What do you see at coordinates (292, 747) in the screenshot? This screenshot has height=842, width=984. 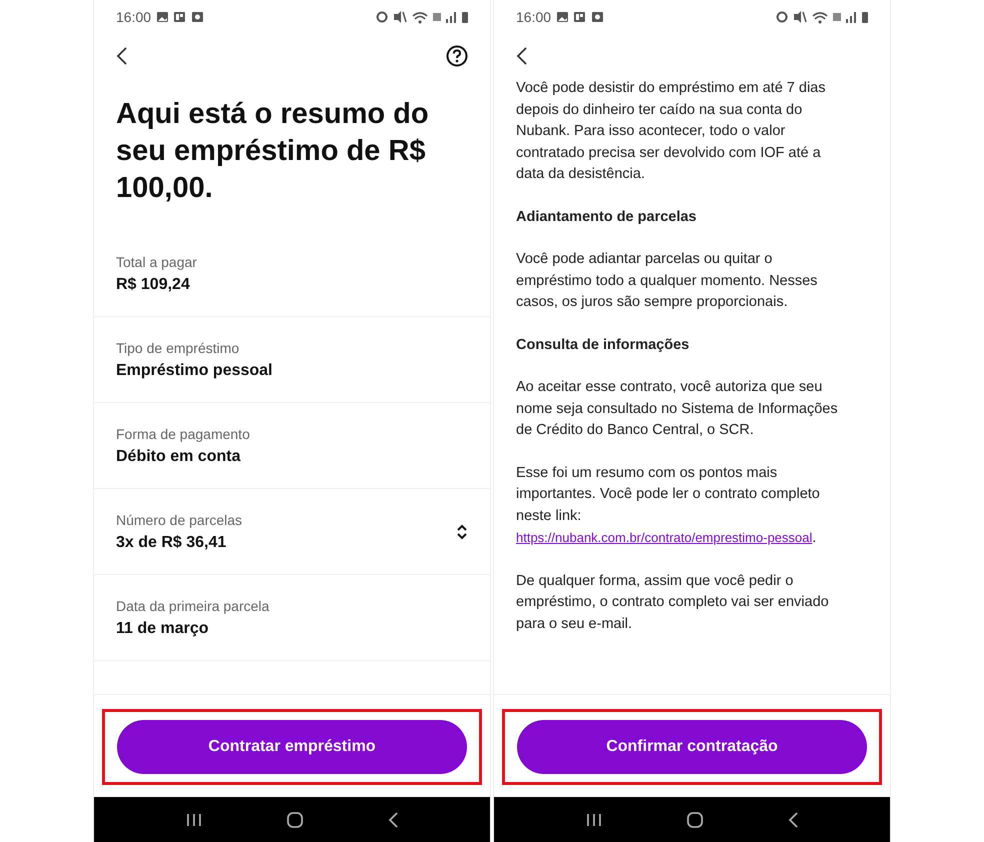 I see `primary-button: Contratar empréstimo` at bounding box center [292, 747].